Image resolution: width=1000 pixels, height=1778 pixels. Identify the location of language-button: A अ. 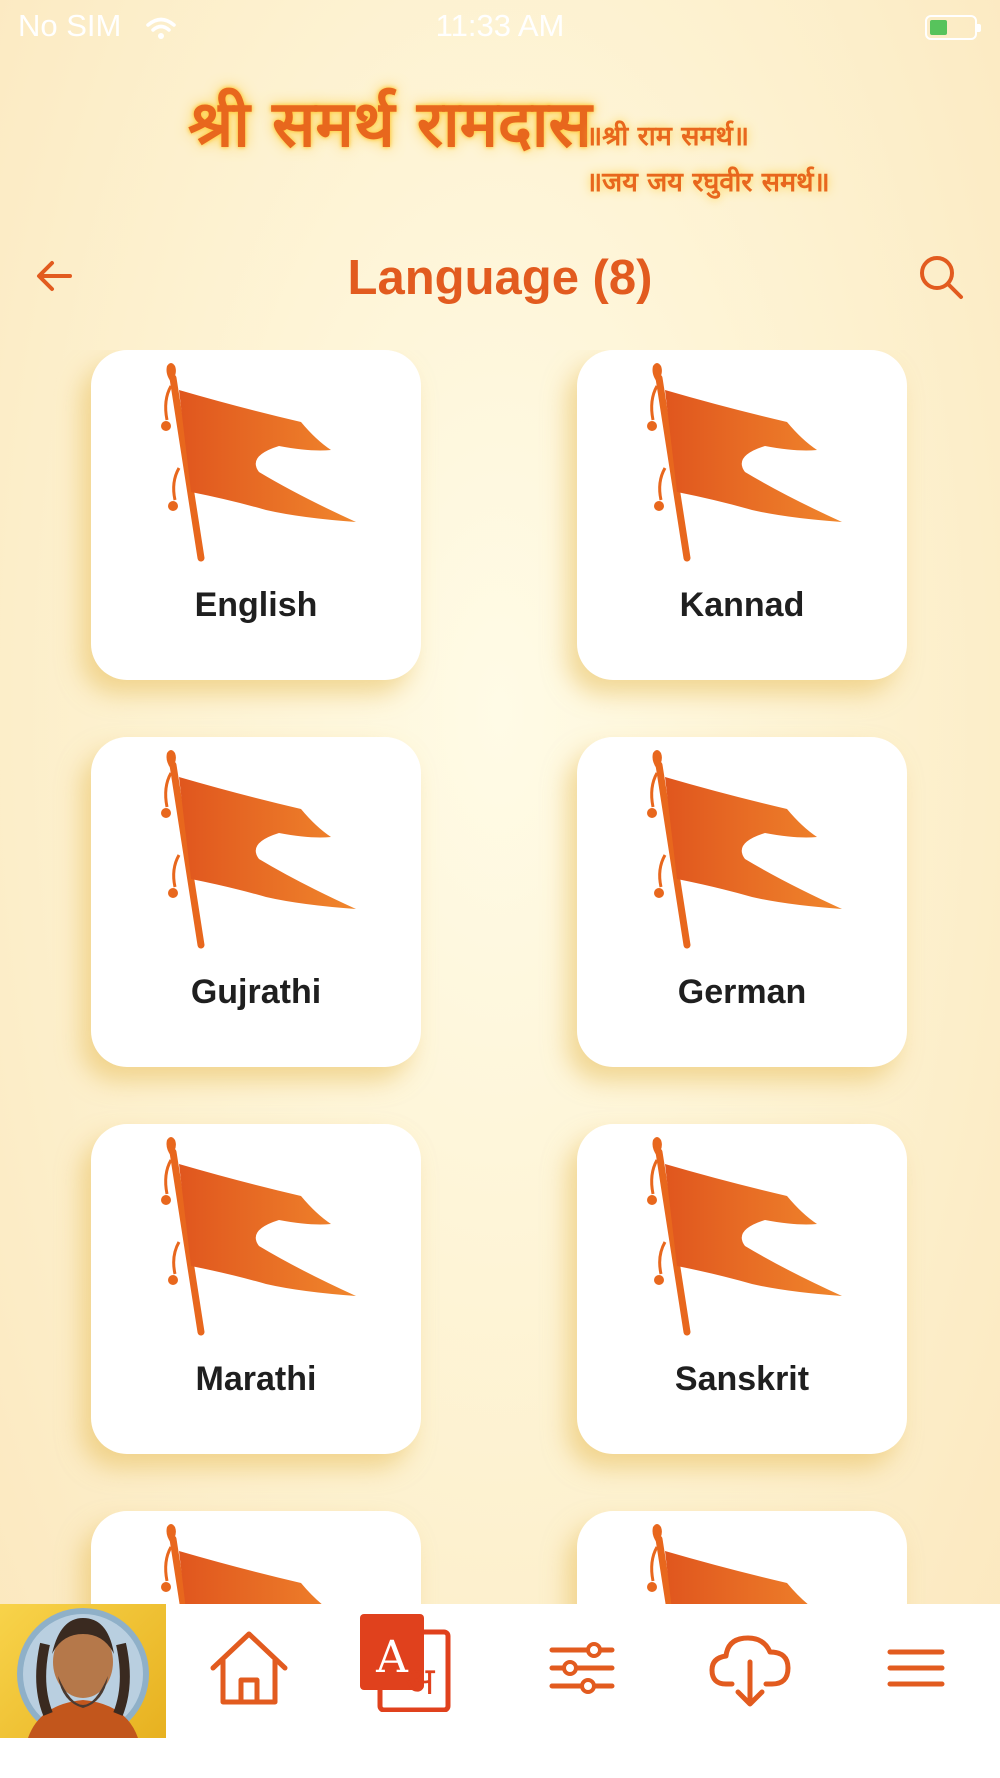
(405, 1662).